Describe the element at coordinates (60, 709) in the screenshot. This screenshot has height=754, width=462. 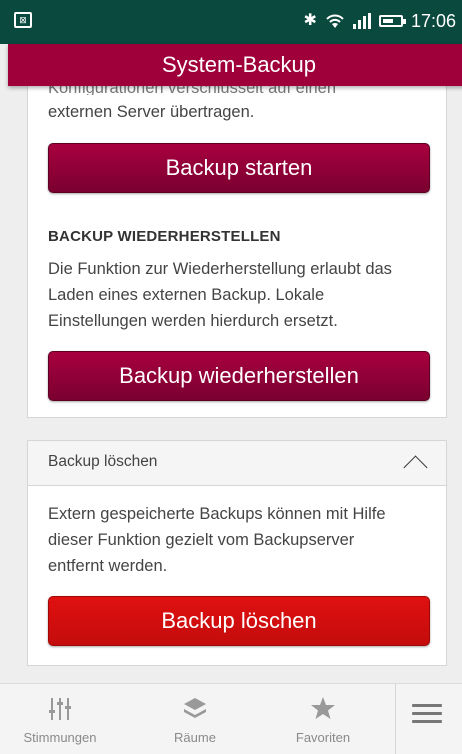
I see `sliders-icon` at that location.